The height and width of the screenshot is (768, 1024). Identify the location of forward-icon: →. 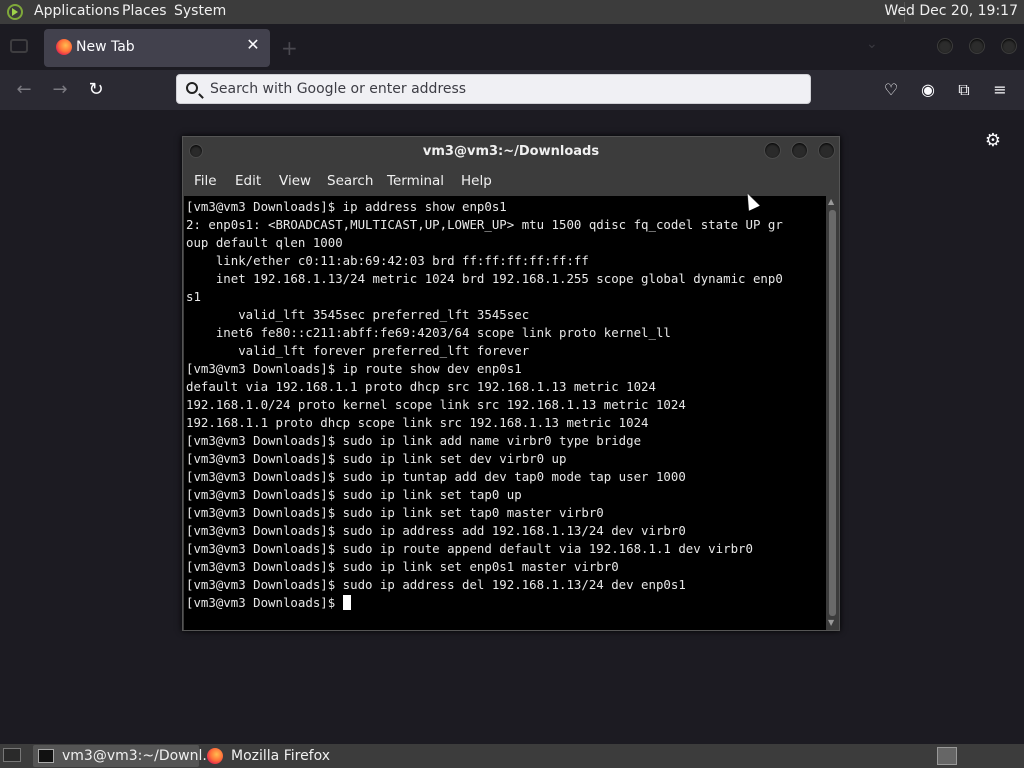
(60, 90).